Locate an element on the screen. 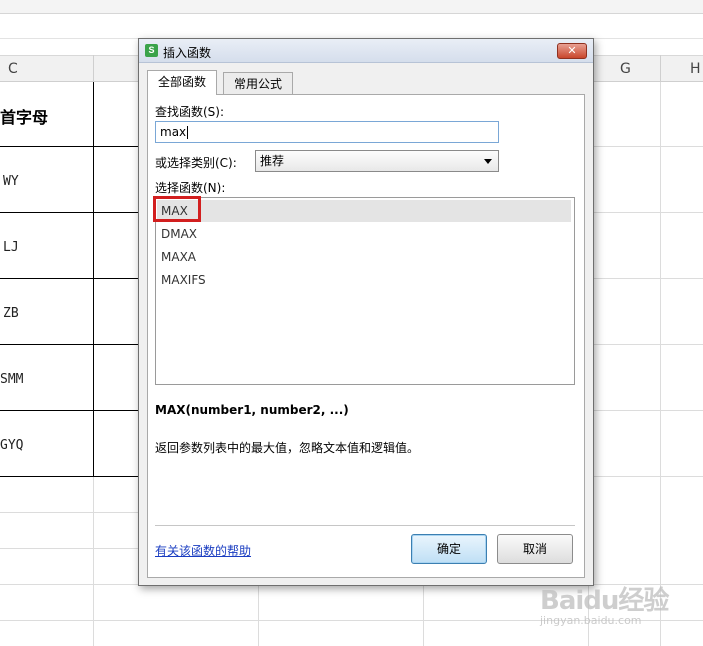 This screenshot has height=646, width=703. tab-all-functions: 全部函数 is located at coordinates (182, 82).